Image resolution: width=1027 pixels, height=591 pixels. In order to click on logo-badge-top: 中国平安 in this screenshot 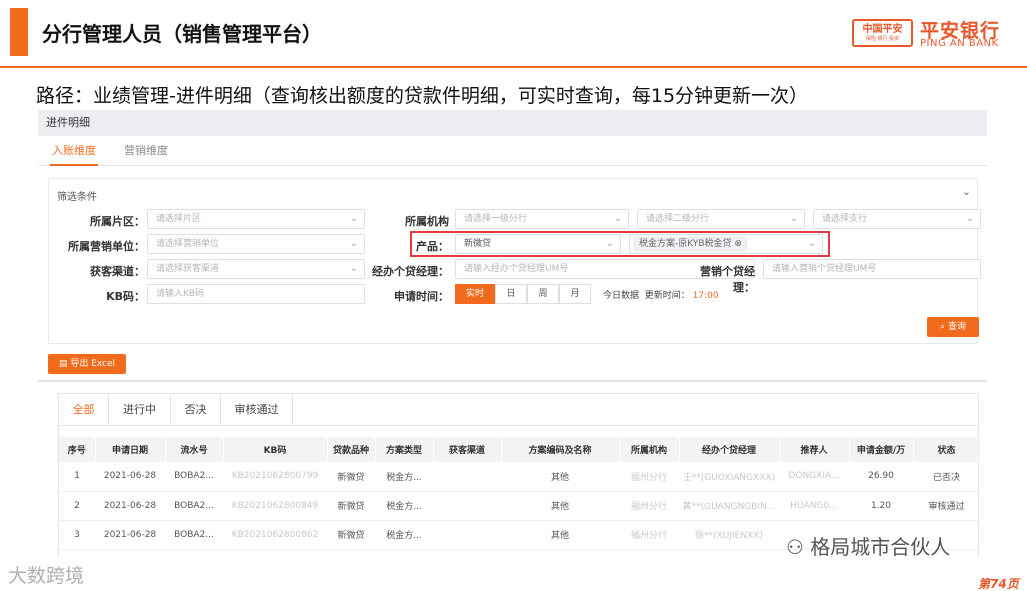, I will do `click(882, 29)`.